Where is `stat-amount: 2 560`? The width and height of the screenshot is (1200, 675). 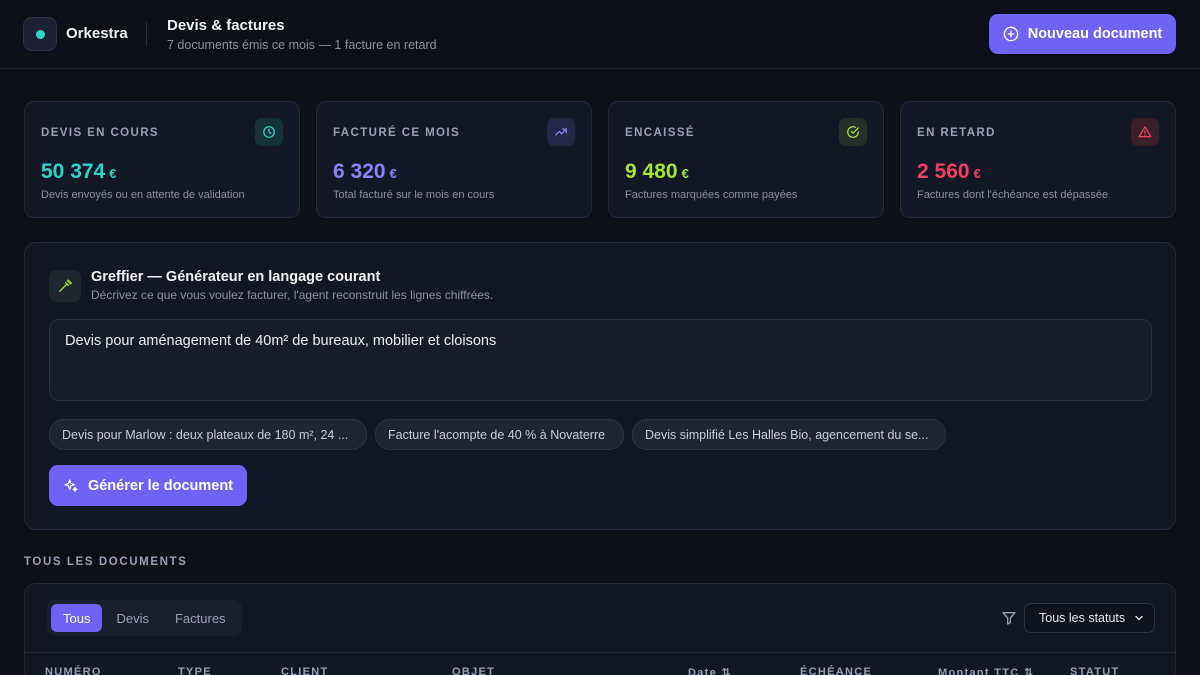 stat-amount: 2 560 is located at coordinates (943, 171).